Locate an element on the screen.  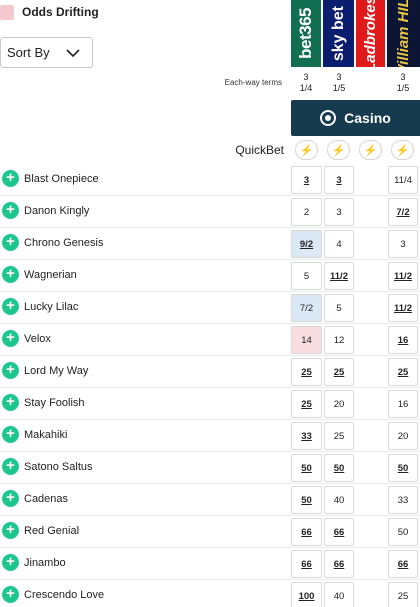
each-way-terms-williamhill: 3 1/5 is located at coordinates (403, 83).